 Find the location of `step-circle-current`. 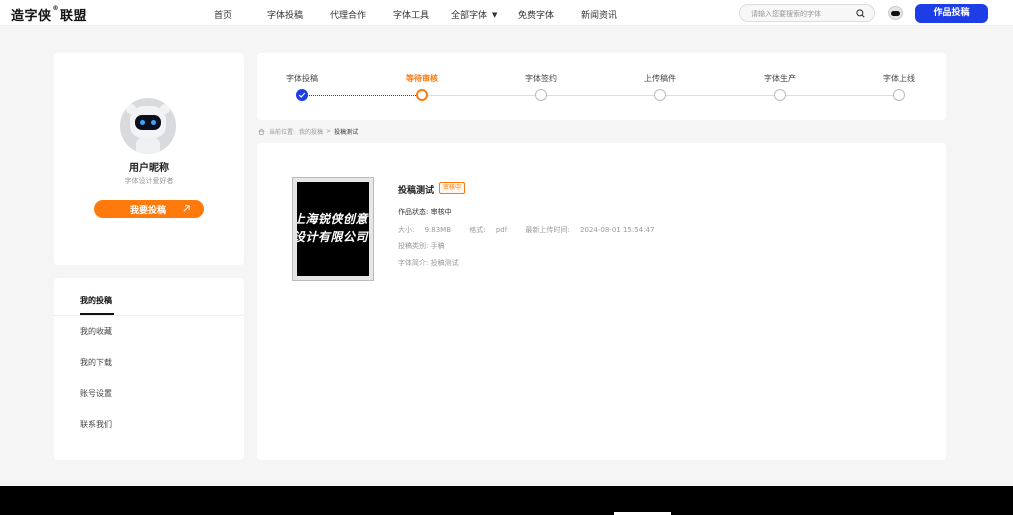

step-circle-current is located at coordinates (422, 95).